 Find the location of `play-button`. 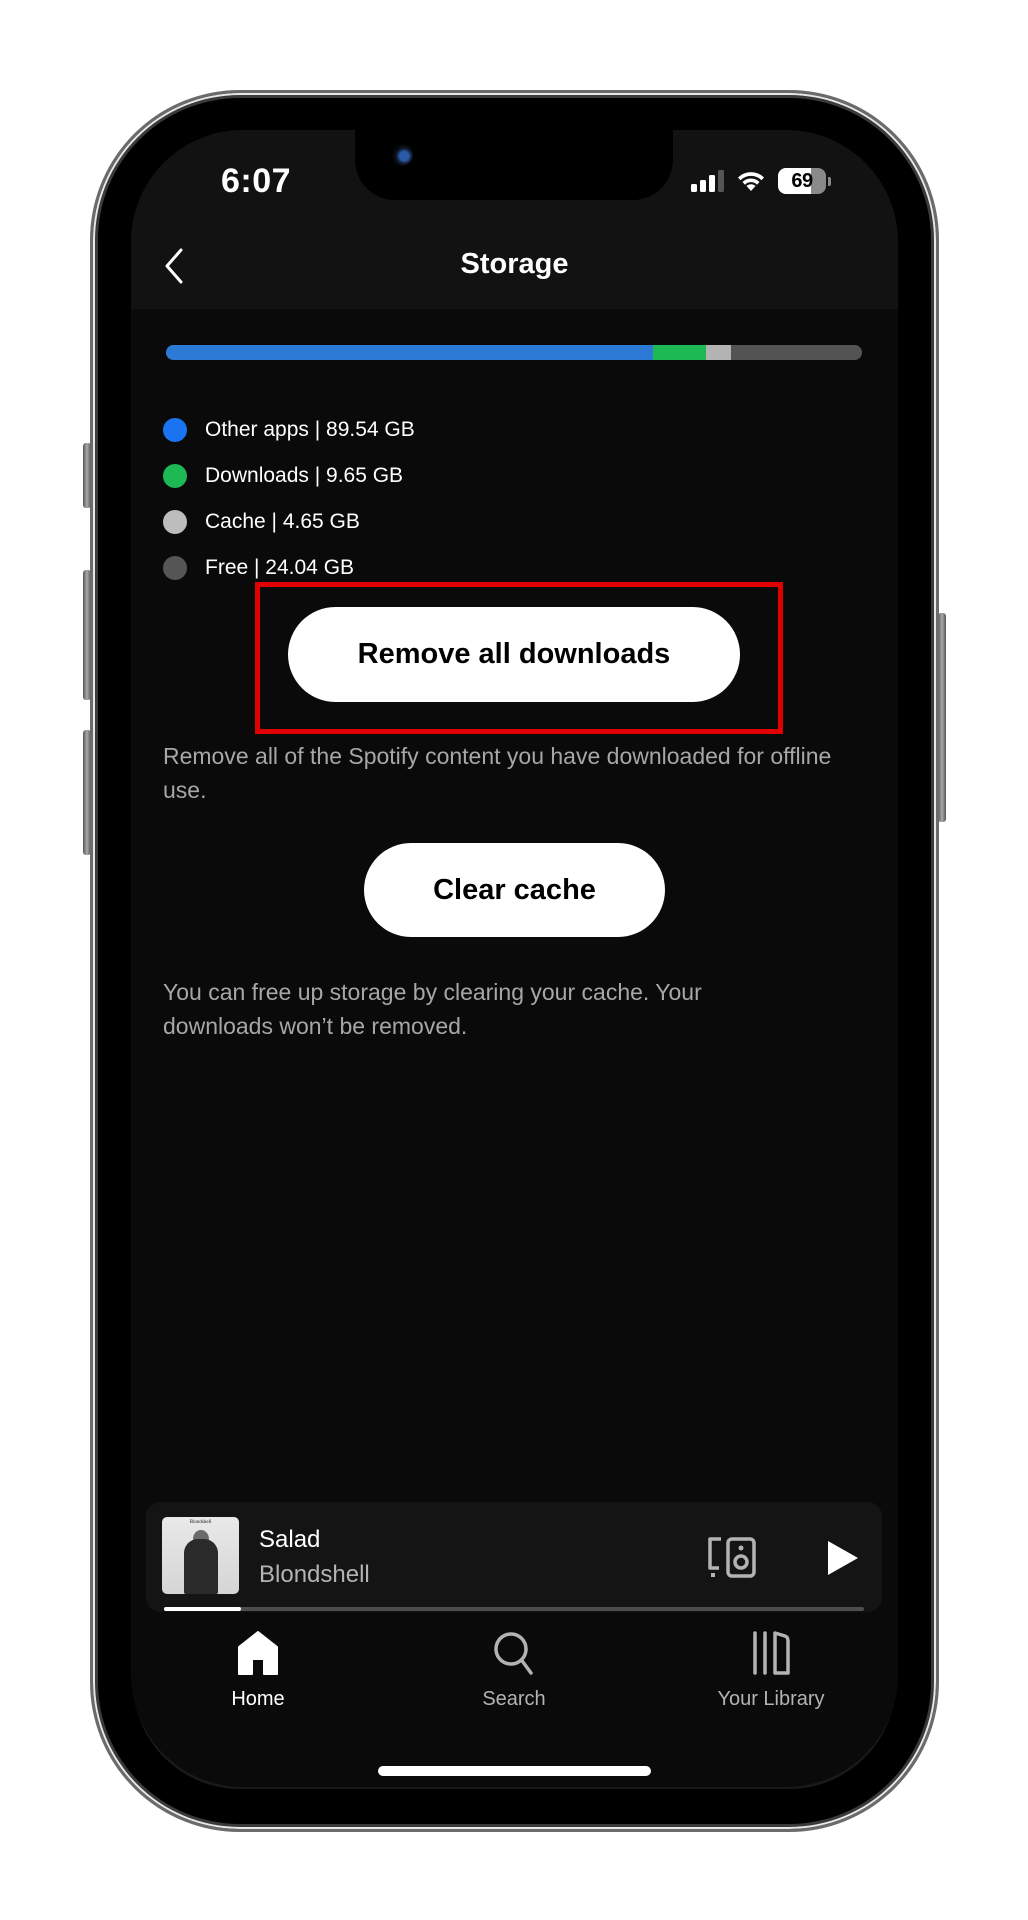

play-button is located at coordinates (843, 1558).